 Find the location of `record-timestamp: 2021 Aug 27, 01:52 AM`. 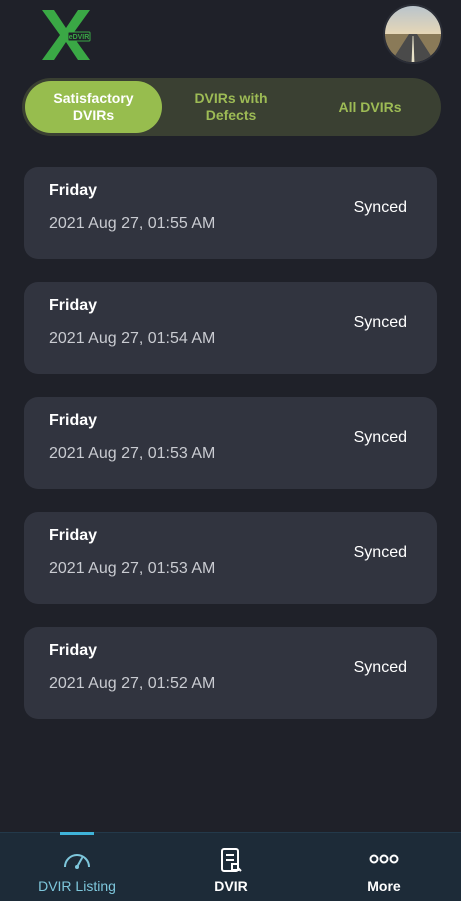

record-timestamp: 2021 Aug 27, 01:52 AM is located at coordinates (132, 683).